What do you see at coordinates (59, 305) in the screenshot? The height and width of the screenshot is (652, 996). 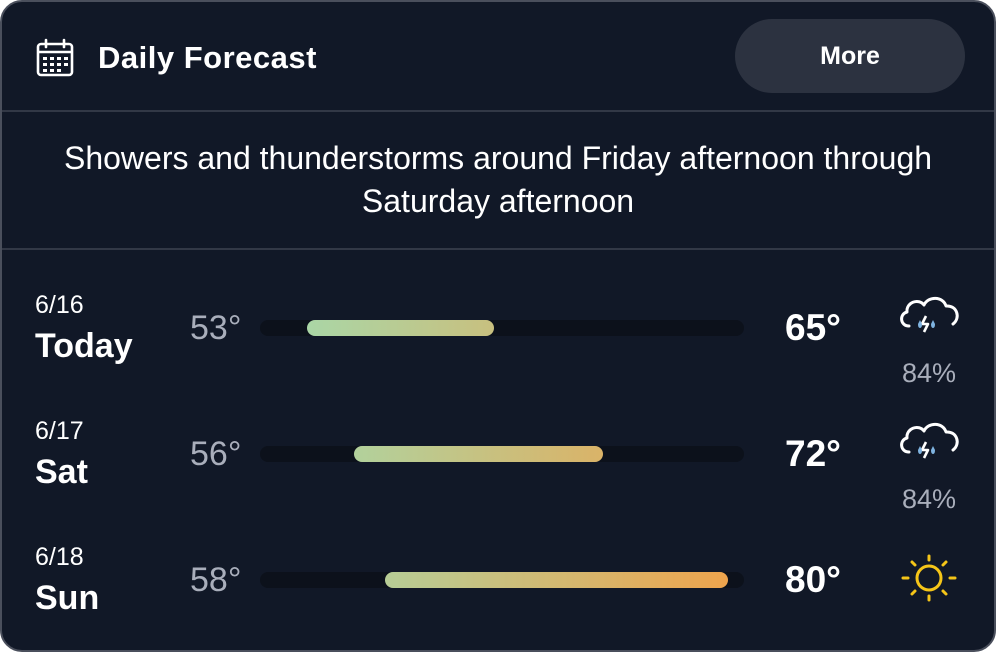 I see `forecast-date: 6/16` at bounding box center [59, 305].